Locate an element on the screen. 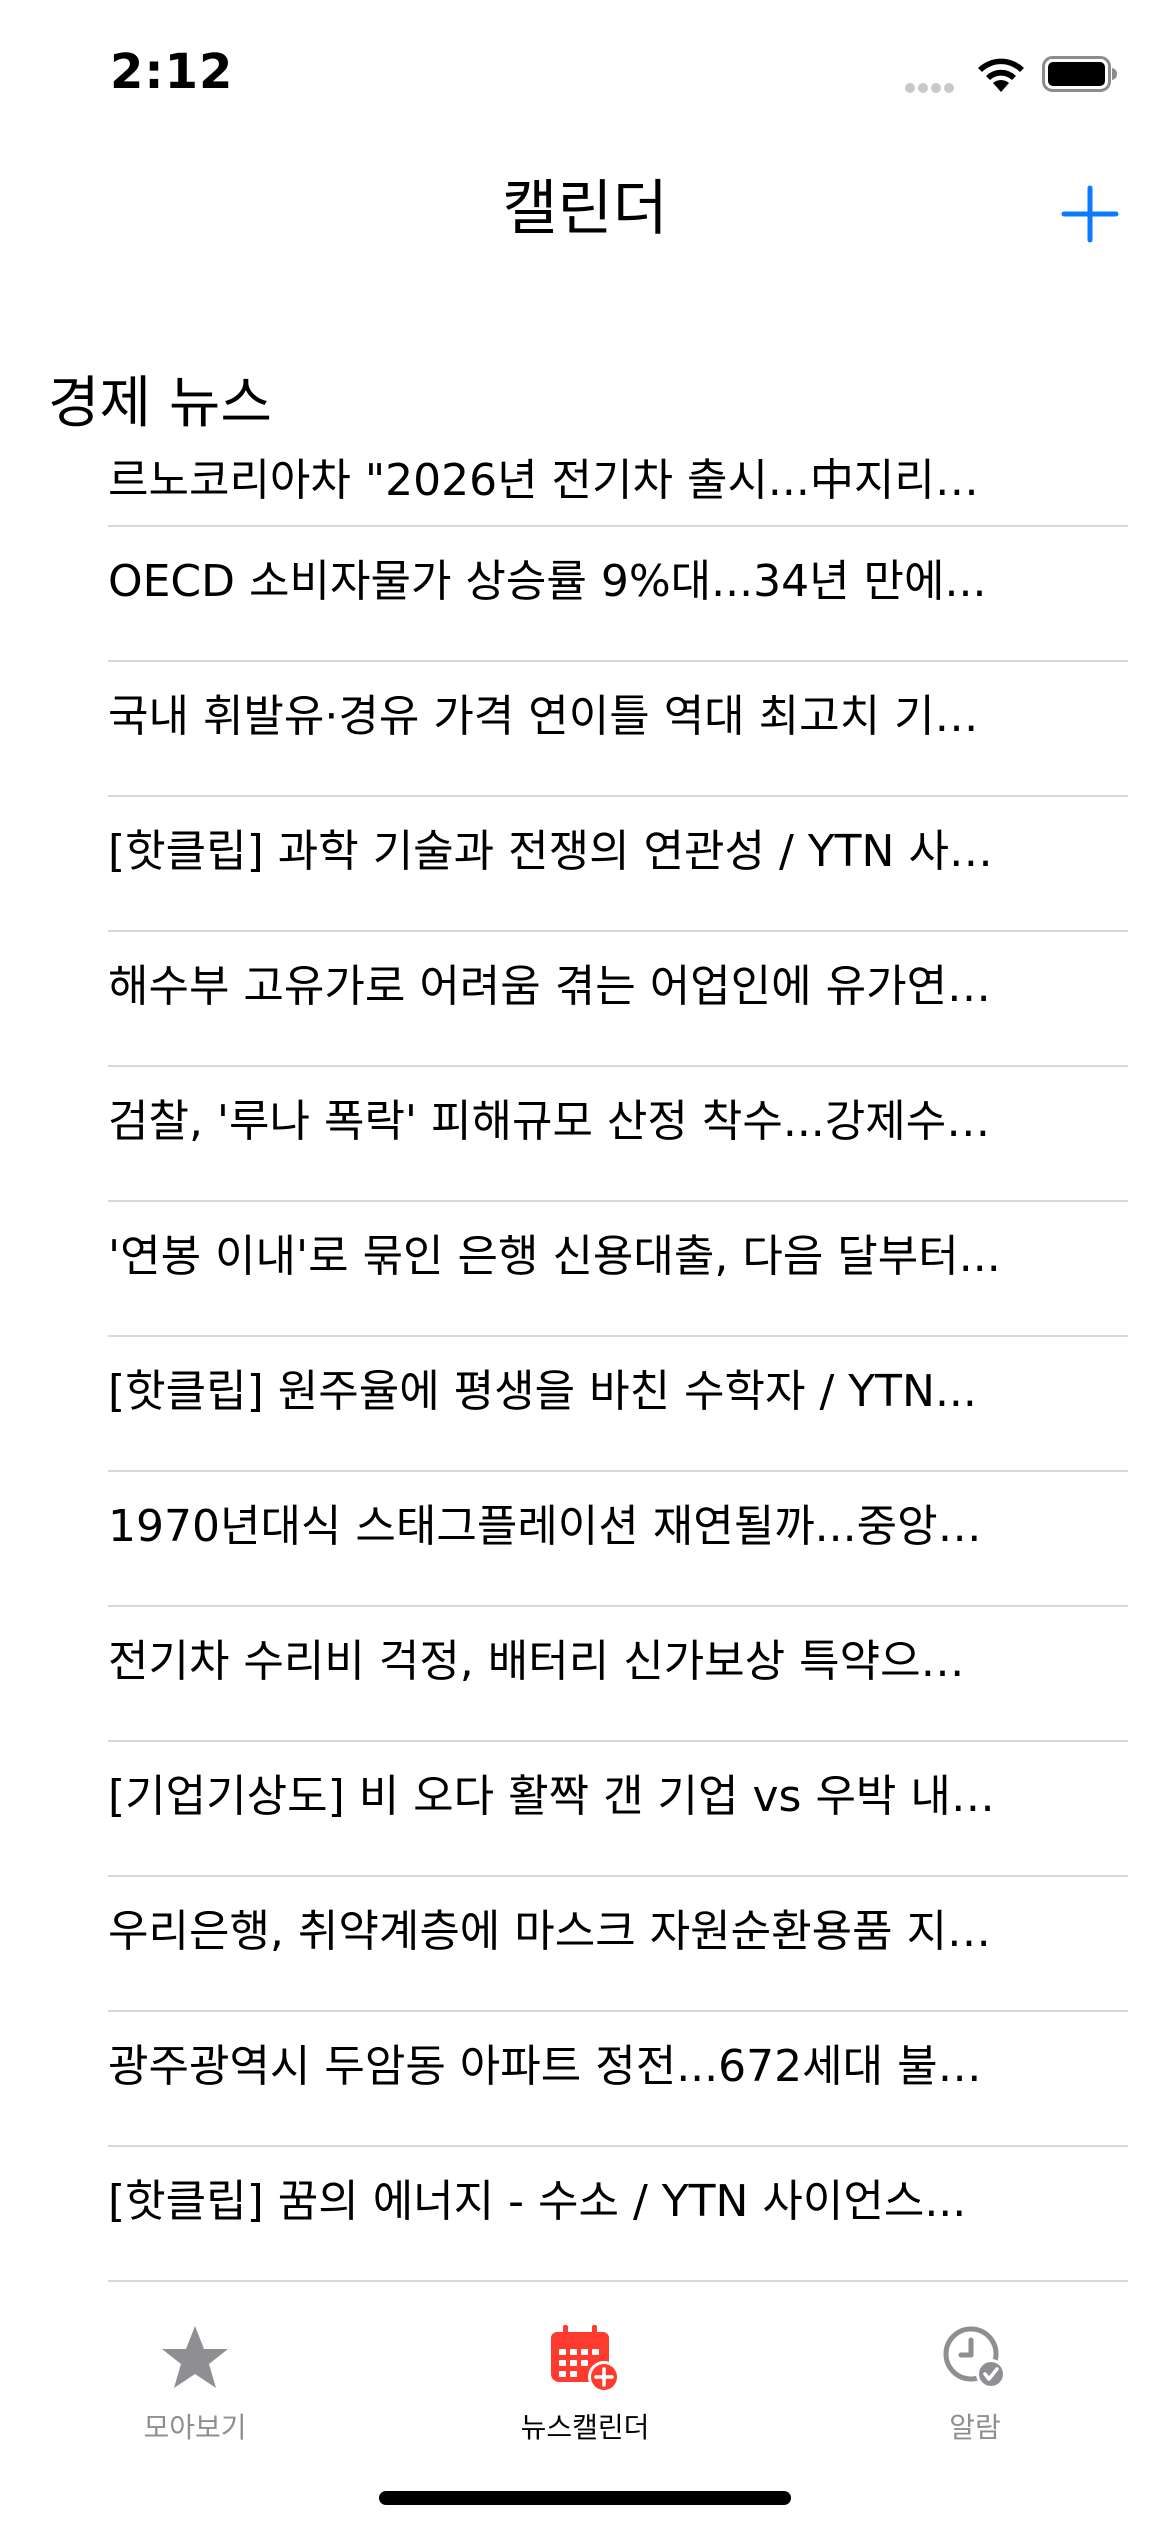  tab-alarm: 알람 is located at coordinates (975, 2385).